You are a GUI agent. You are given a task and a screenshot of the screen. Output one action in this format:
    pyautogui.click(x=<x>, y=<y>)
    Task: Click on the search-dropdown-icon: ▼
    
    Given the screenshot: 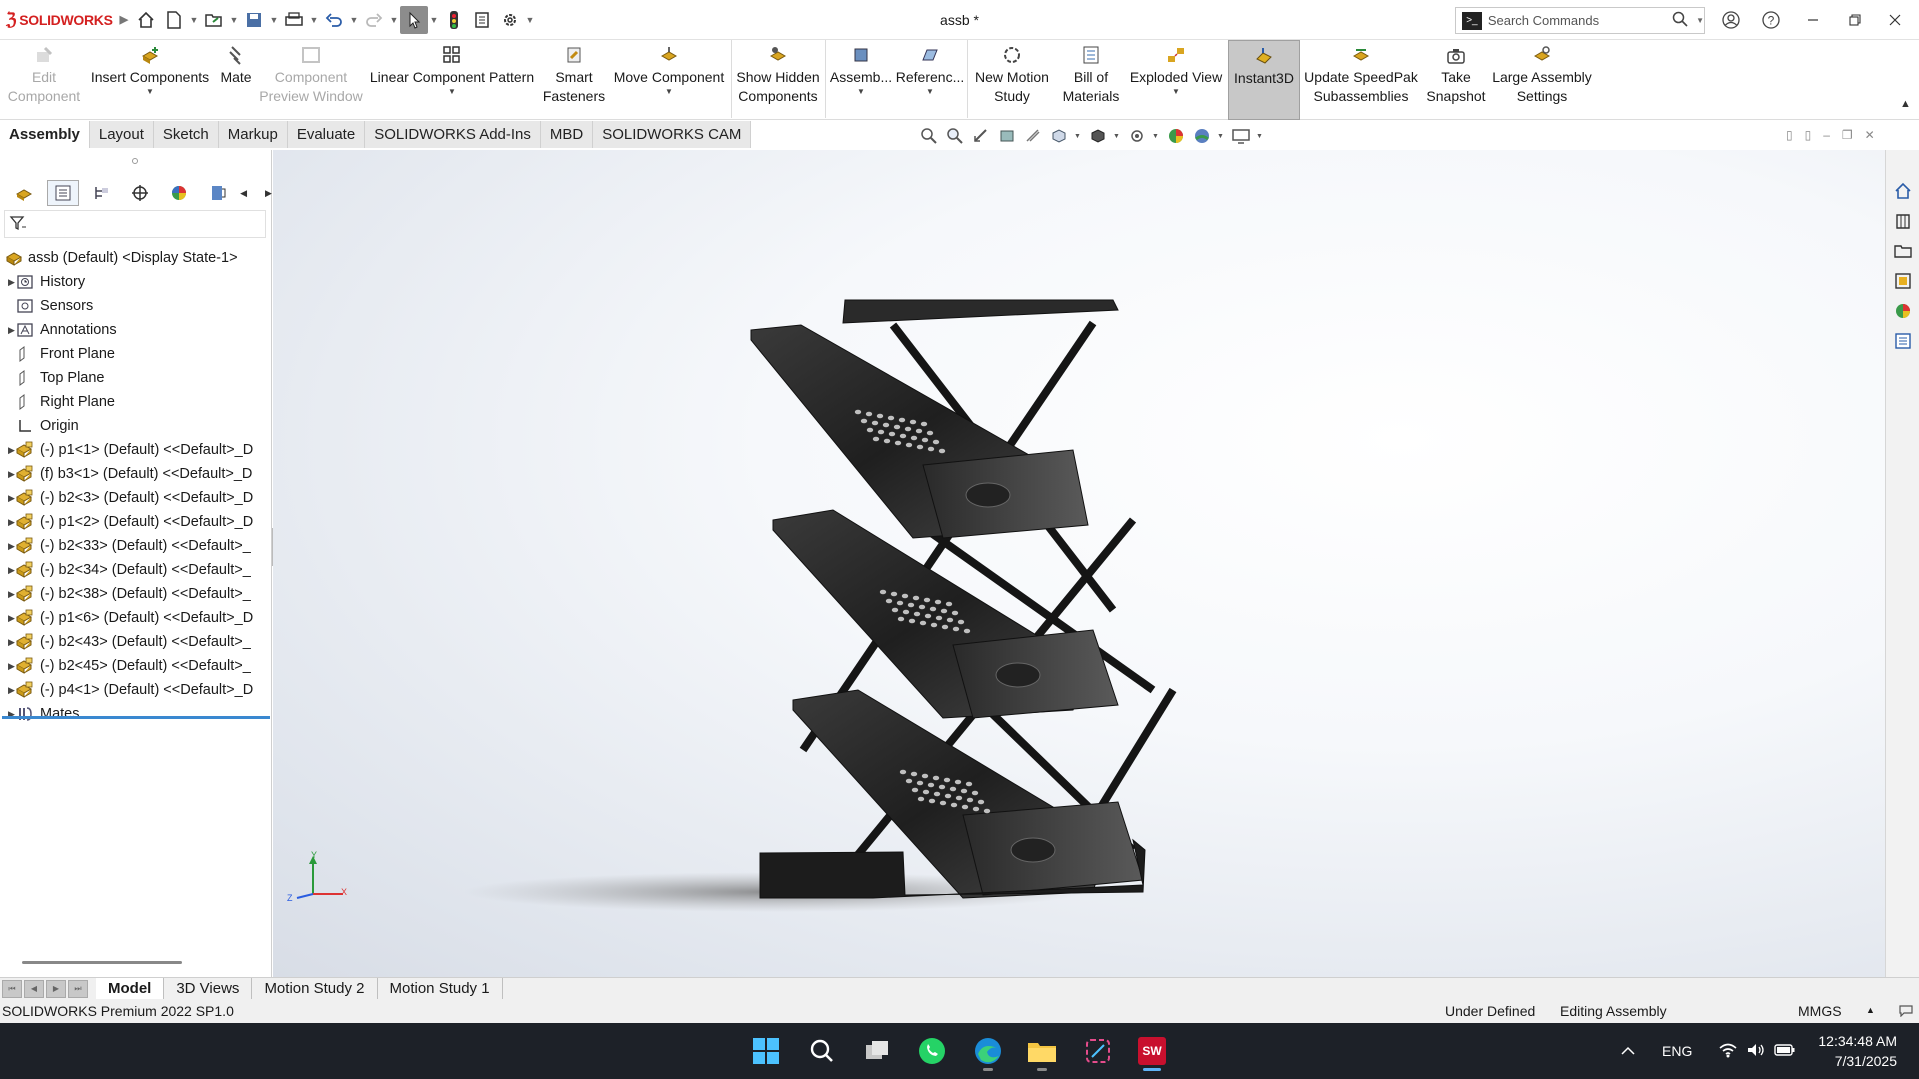 What is the action you would take?
    pyautogui.click(x=1700, y=20)
    